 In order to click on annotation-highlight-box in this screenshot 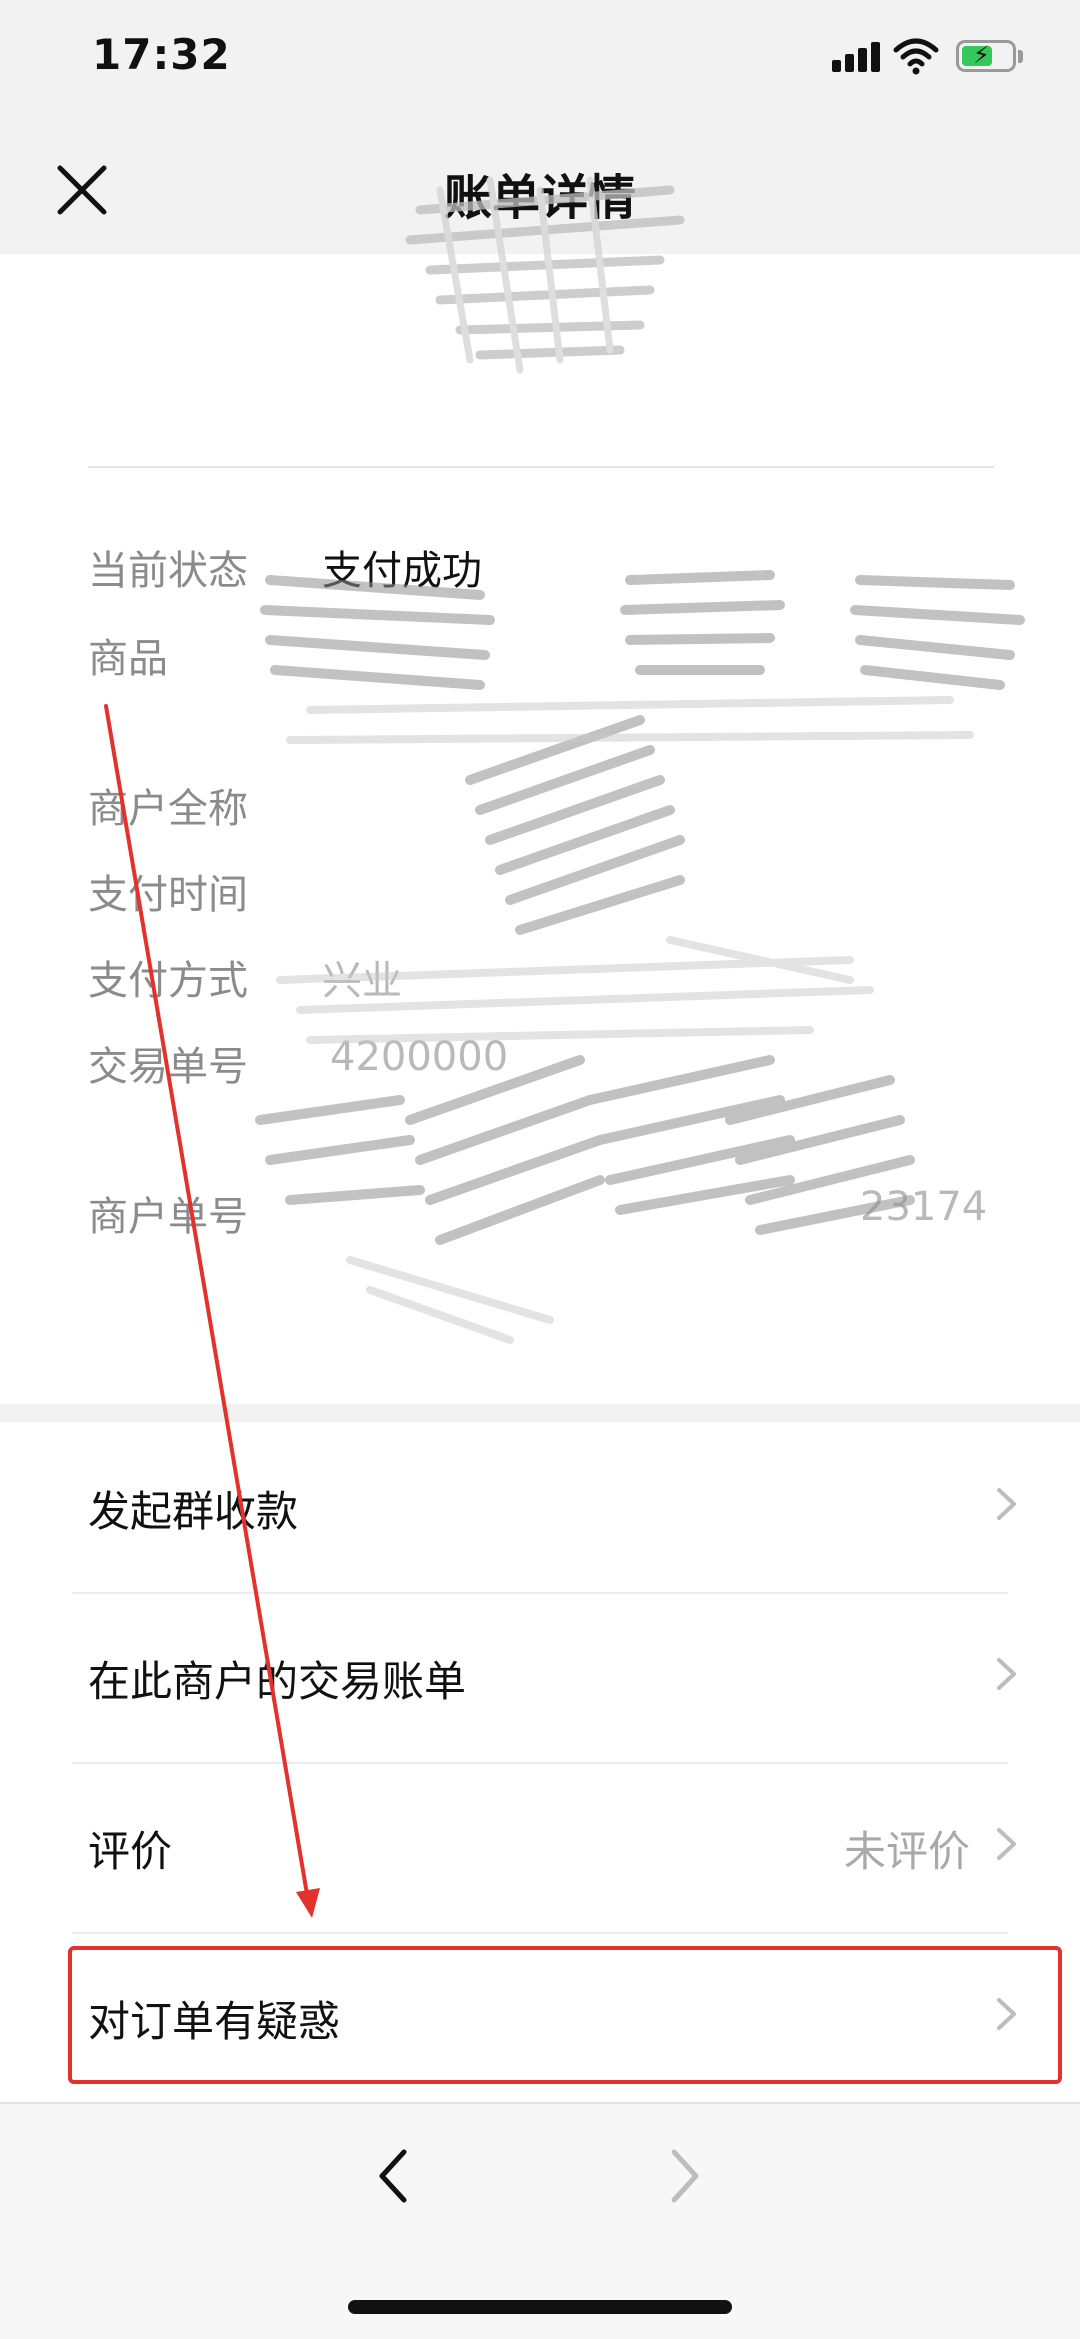, I will do `click(565, 2015)`.